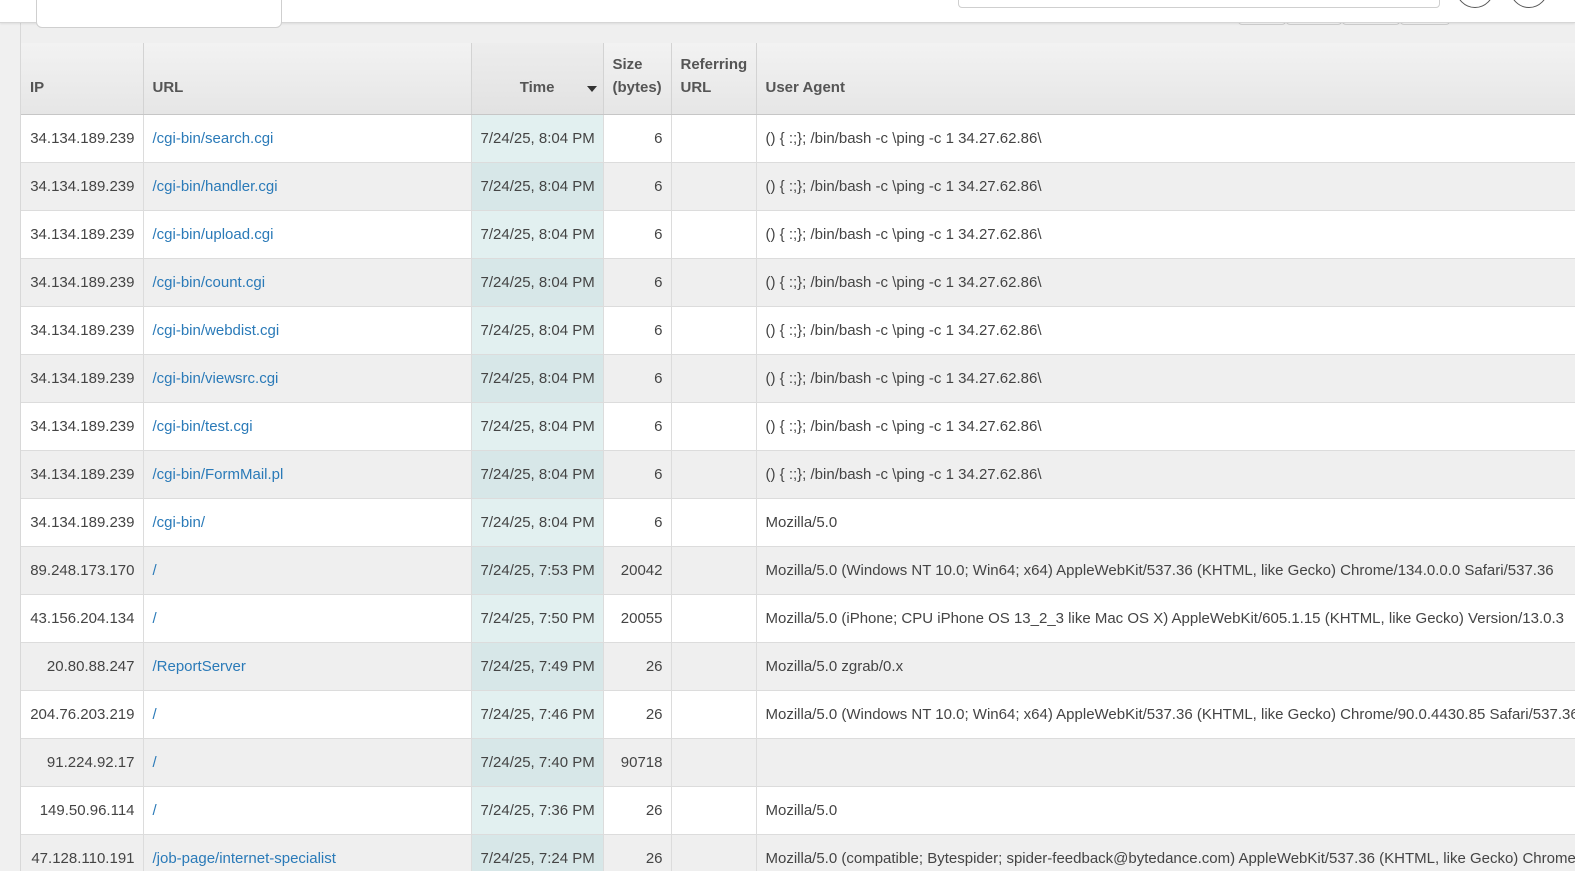 This screenshot has width=1575, height=871. Describe the element at coordinates (537, 666) in the screenshot. I see `cell-time: 7/24/25, 7:49 PM` at that location.